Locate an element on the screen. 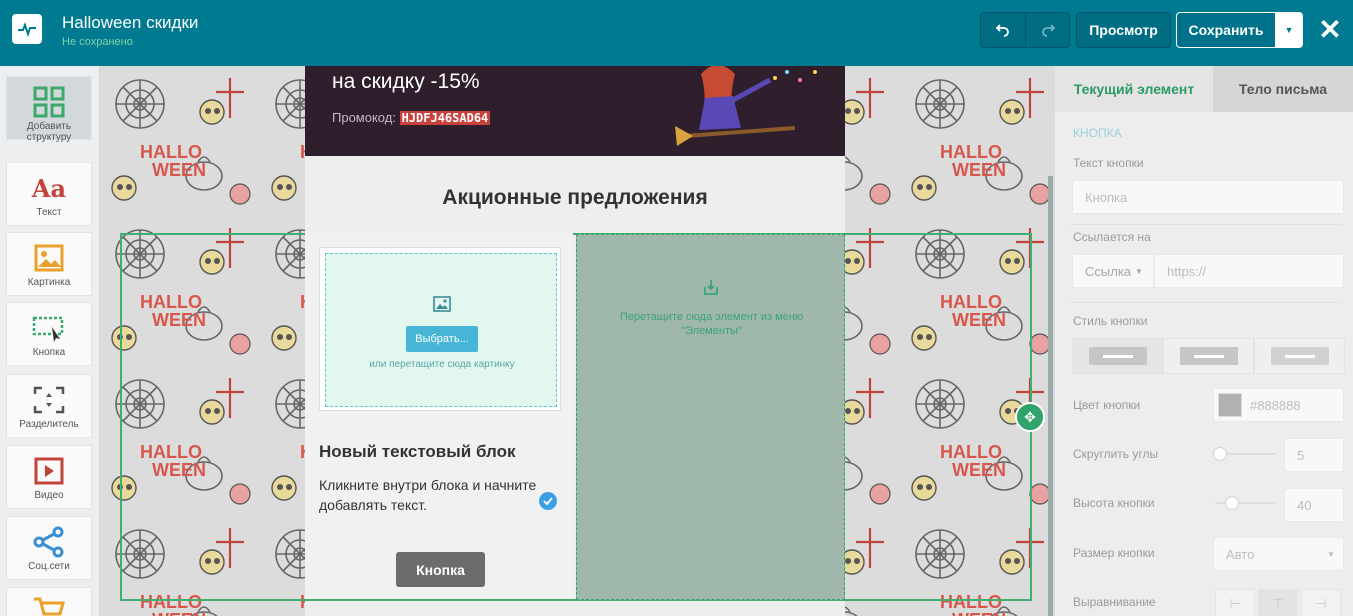  sidebar-item-label: Добавить структуру is located at coordinates (49, 132).